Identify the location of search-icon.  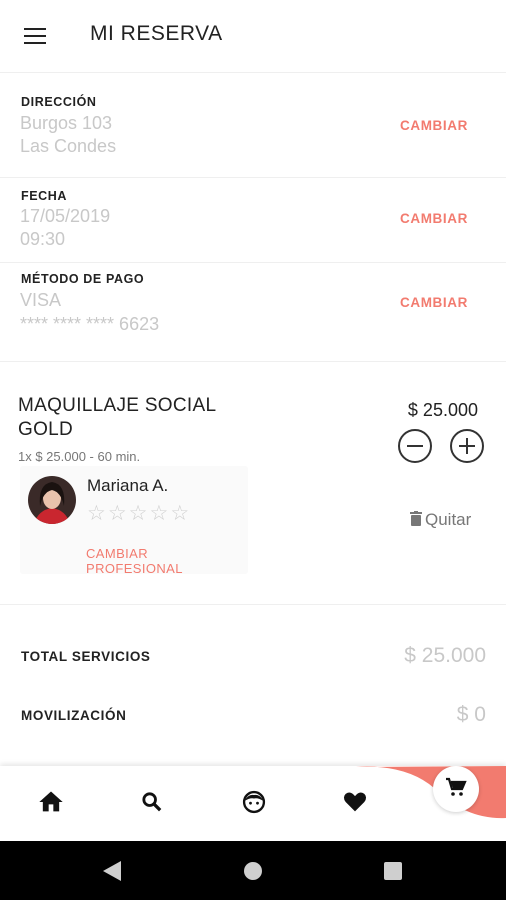
(152, 802).